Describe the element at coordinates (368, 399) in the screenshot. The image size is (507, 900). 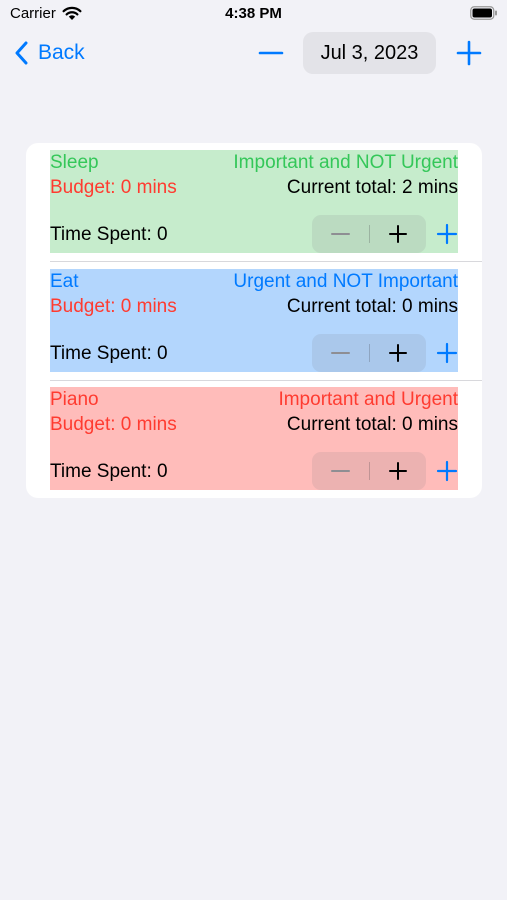
I see `task-priority: Important and Urgent` at that location.